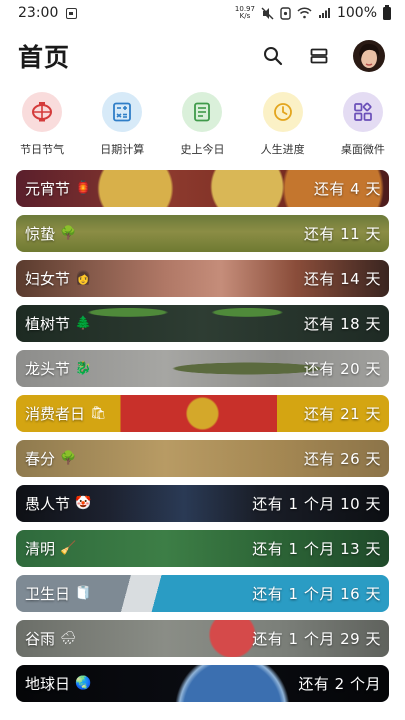  I want to click on net-speed-unit: K/s, so click(245, 16).